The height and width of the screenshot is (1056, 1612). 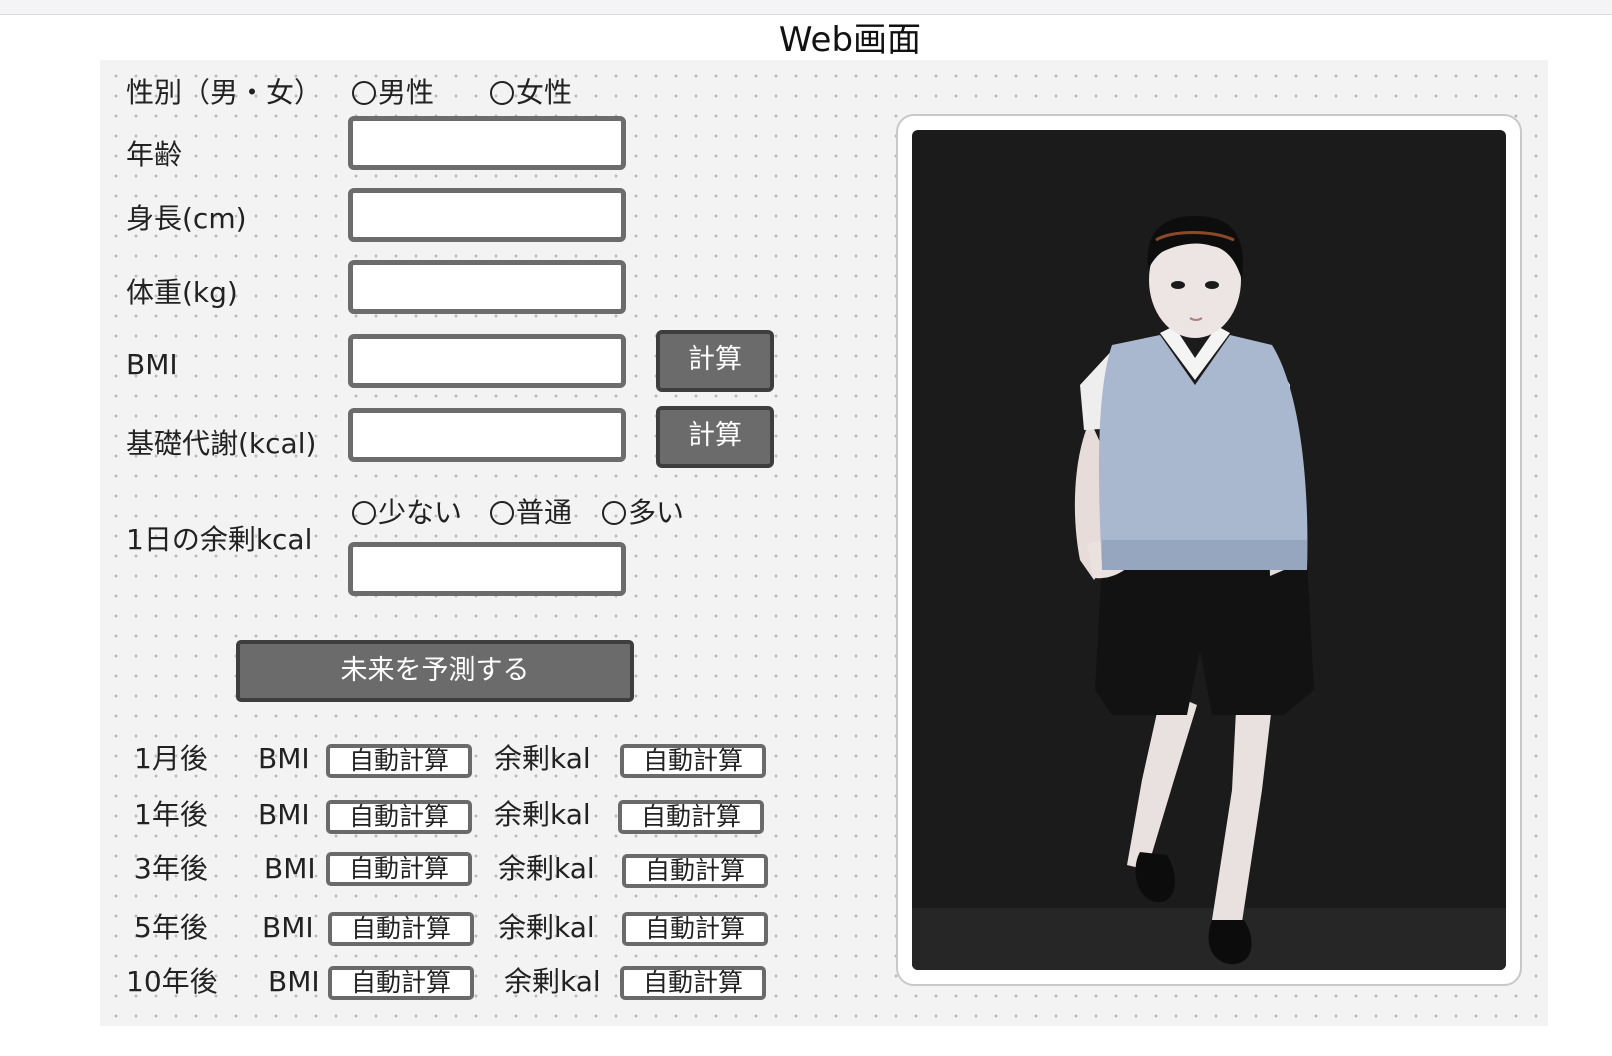 I want to click on basal-label: 基礎代謝(kcal), so click(x=221, y=443).